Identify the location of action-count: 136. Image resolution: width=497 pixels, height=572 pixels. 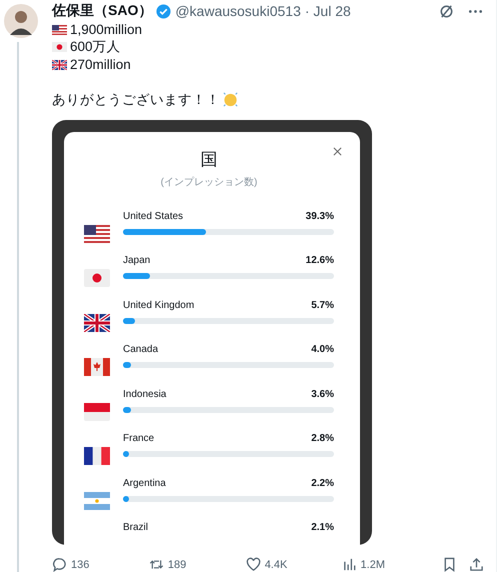
(80, 564).